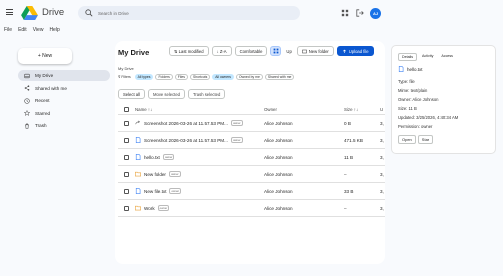 The width and height of the screenshot is (503, 276). Describe the element at coordinates (131, 94) in the screenshot. I see `select-all-button: Select all` at that location.